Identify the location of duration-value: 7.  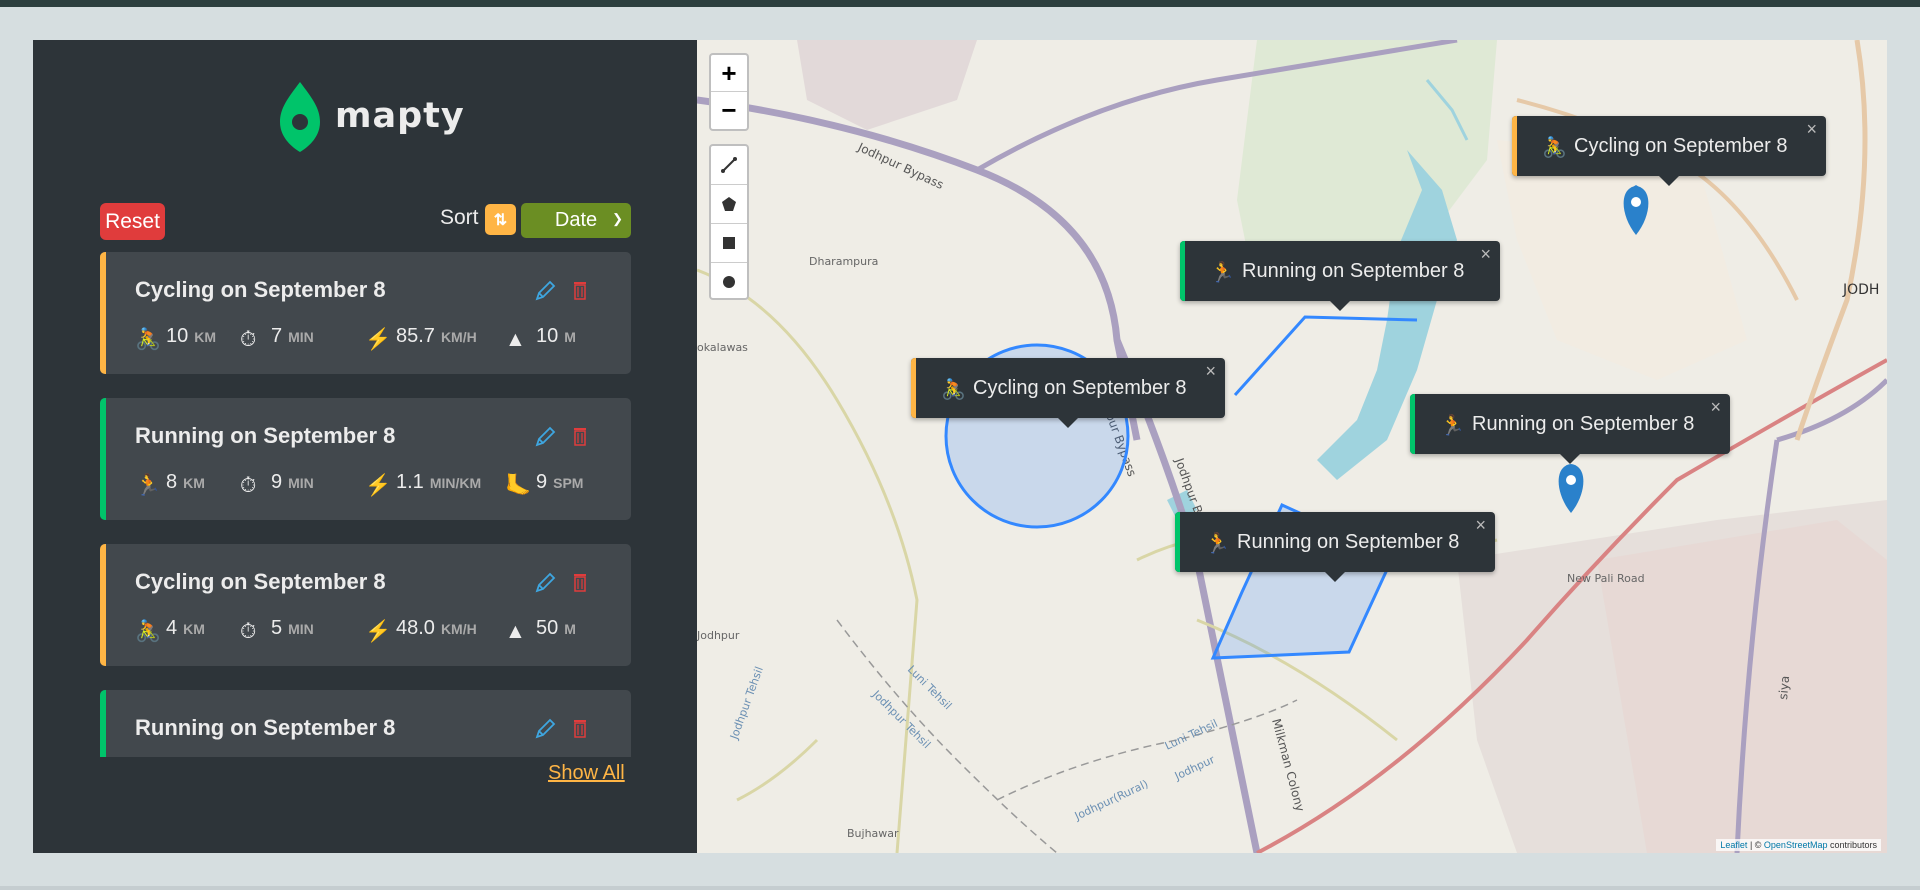
(277, 336).